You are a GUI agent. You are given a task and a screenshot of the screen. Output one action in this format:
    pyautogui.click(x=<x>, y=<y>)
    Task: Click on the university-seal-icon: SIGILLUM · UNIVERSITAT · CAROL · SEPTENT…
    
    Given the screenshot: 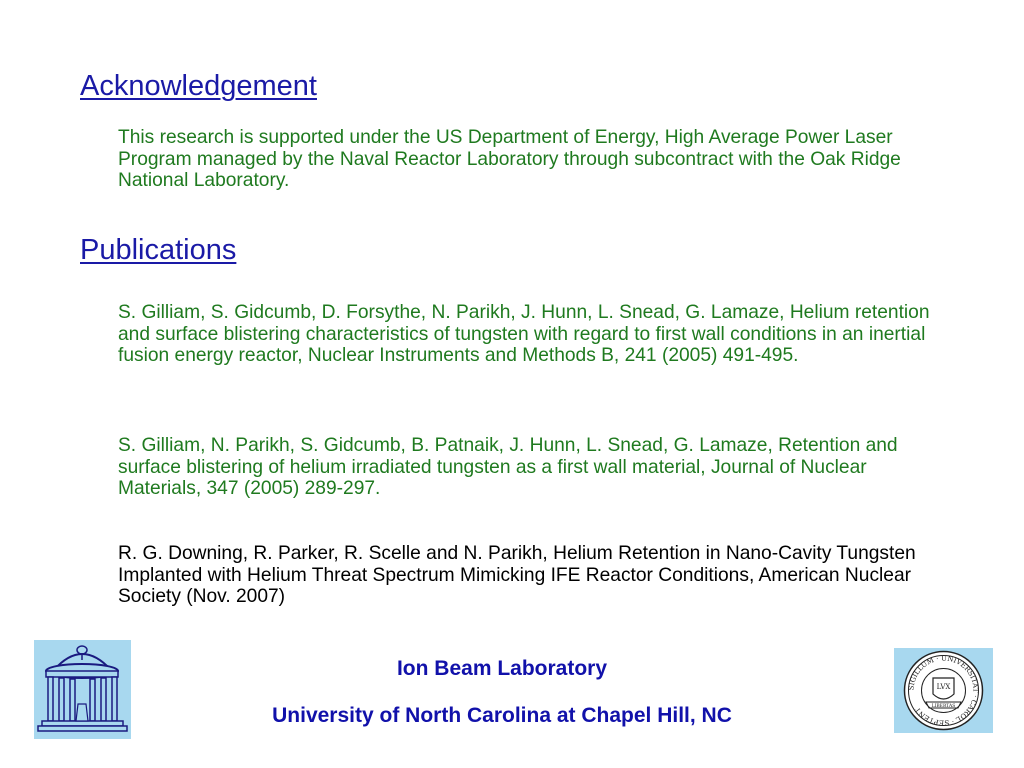 What is the action you would take?
    pyautogui.click(x=943, y=690)
    